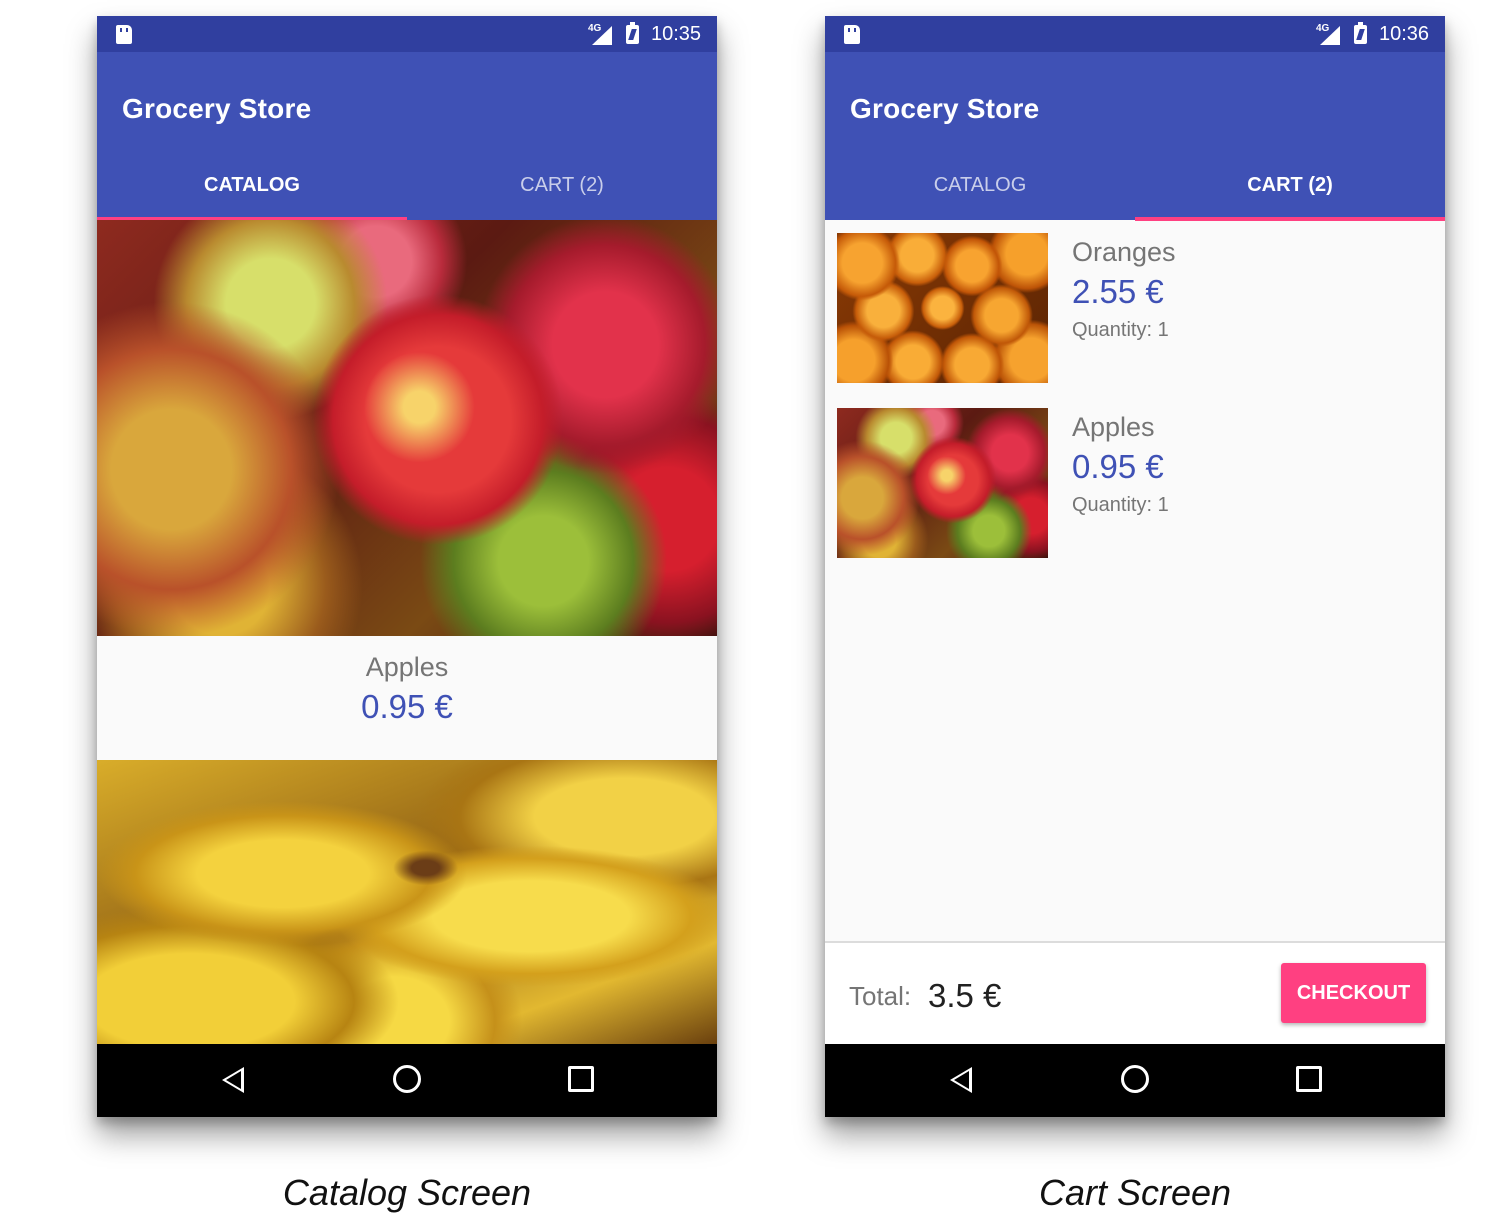  I want to click on product-price: 0.95 €, so click(407, 706).